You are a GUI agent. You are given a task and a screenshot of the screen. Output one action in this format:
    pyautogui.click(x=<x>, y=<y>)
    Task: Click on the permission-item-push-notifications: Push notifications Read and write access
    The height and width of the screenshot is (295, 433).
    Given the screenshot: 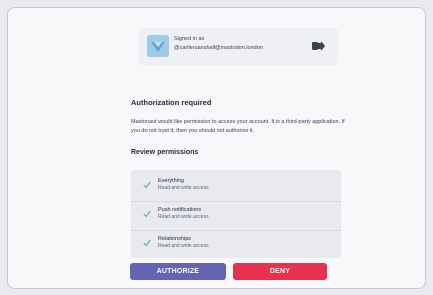 What is the action you would take?
    pyautogui.click(x=236, y=214)
    